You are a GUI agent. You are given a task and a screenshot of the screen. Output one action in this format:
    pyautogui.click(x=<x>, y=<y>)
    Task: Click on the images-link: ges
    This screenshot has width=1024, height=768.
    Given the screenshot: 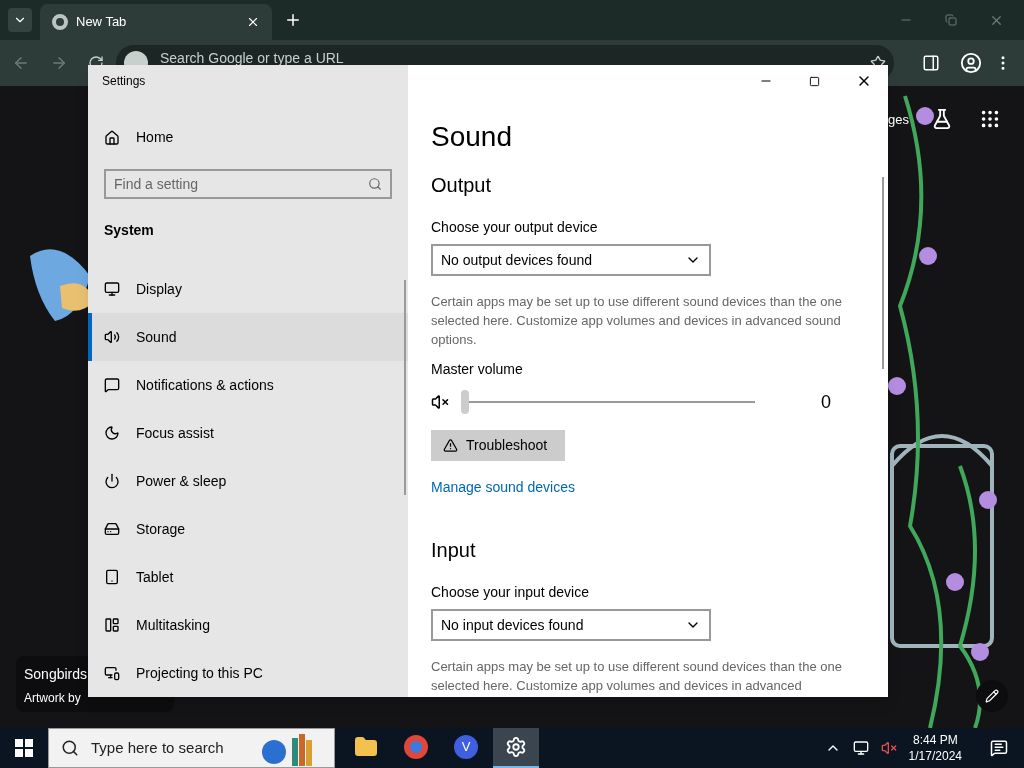 What is the action you would take?
    pyautogui.click(x=898, y=120)
    